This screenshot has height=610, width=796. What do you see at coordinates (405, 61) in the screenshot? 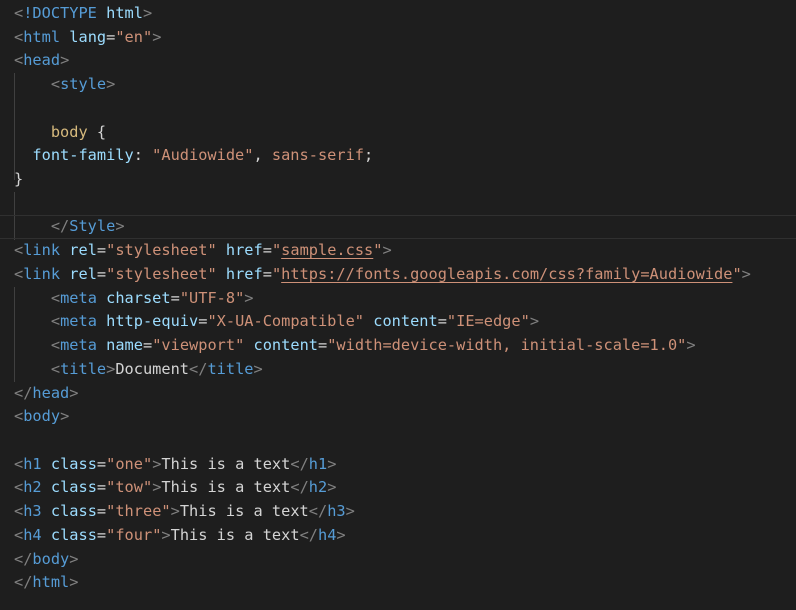
I see `code-line: <head>` at bounding box center [405, 61].